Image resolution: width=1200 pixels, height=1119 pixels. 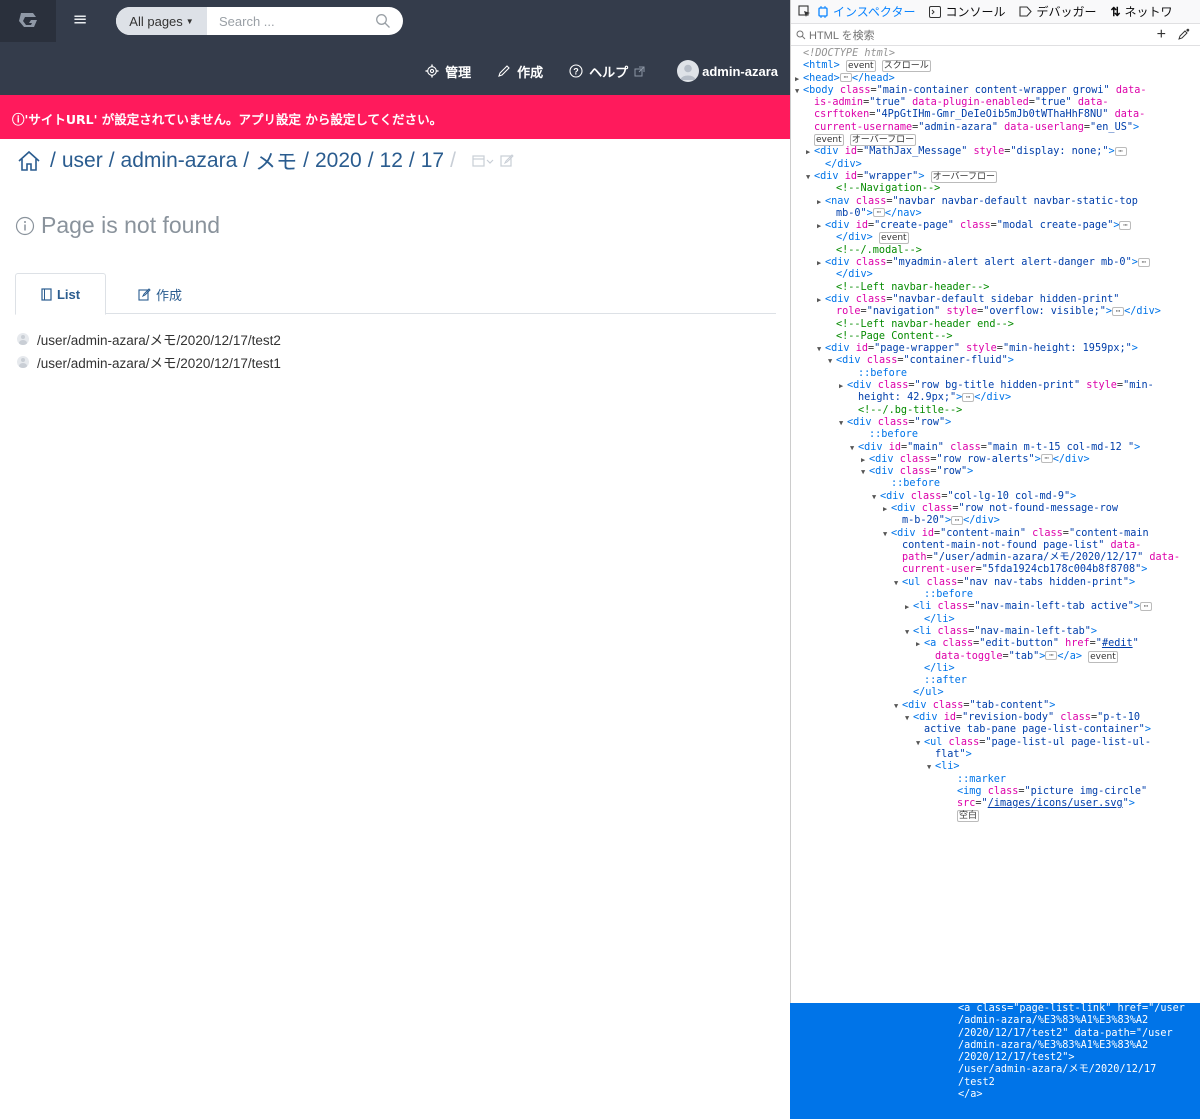 I want to click on edit-icon, so click(x=507, y=161).